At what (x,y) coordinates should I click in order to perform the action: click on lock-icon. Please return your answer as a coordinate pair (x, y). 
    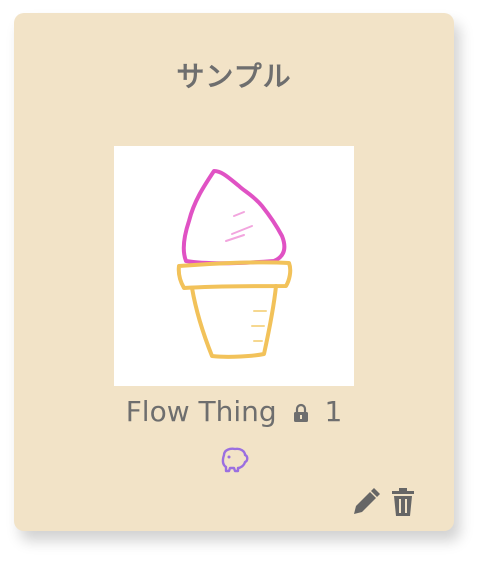
    Looking at the image, I should click on (301, 413).